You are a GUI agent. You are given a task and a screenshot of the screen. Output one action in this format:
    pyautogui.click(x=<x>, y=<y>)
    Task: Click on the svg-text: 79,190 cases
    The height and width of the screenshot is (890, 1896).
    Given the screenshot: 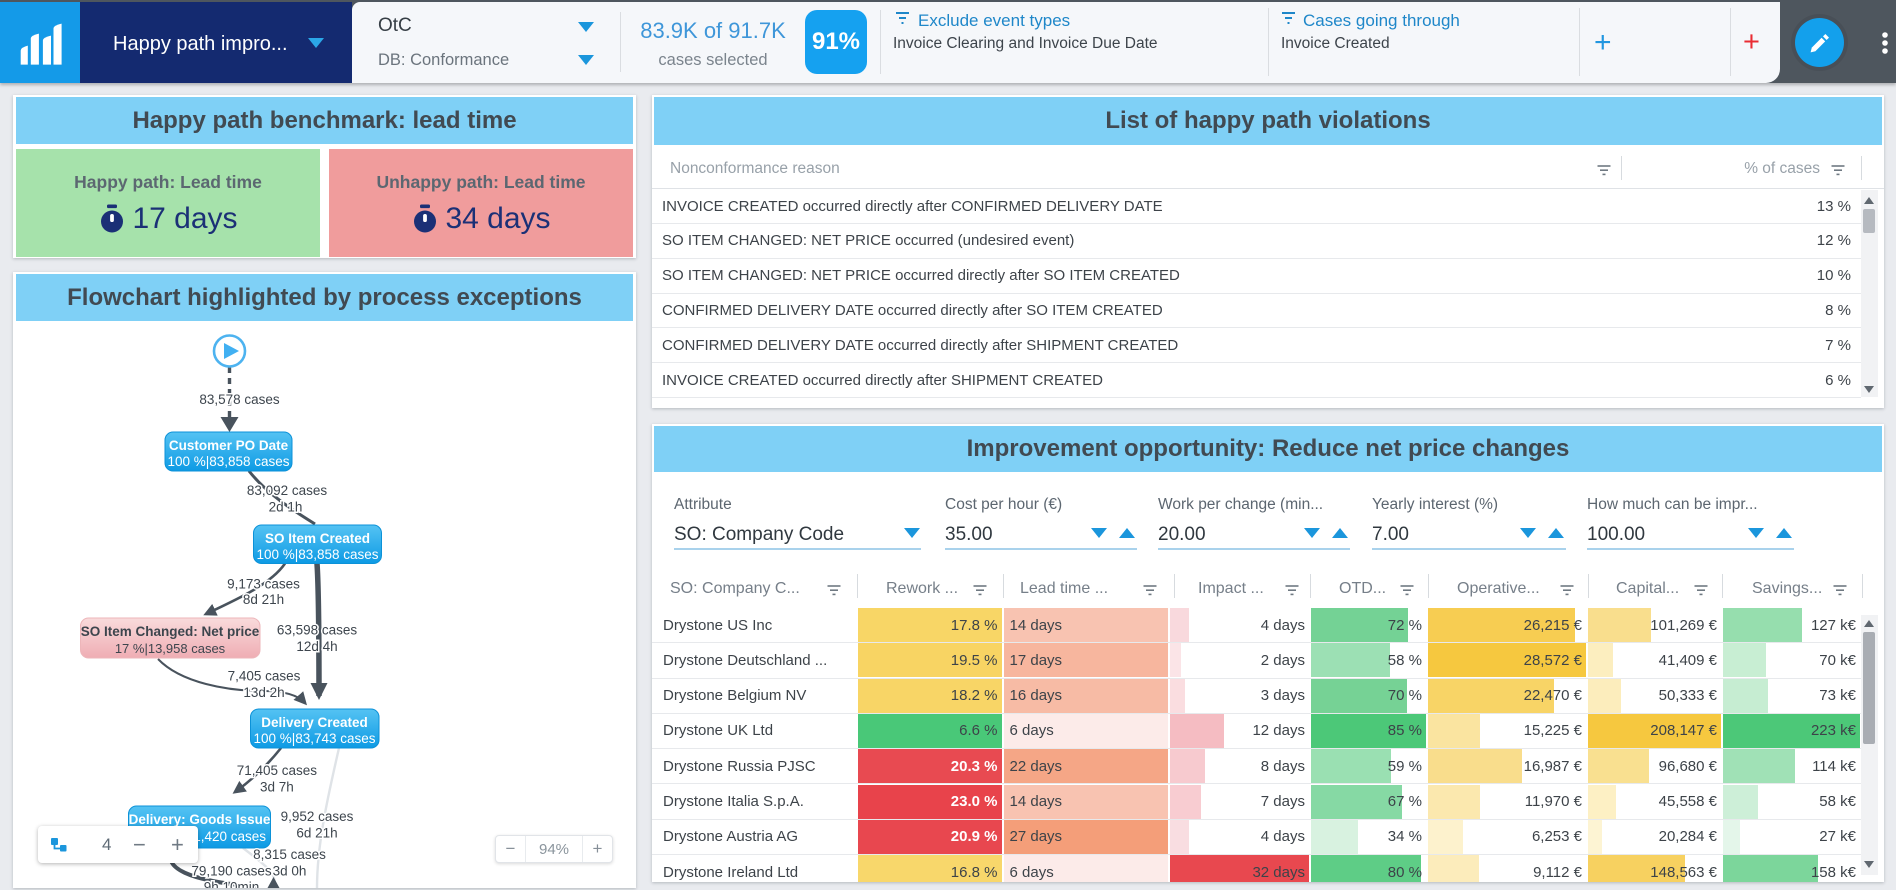 What is the action you would take?
    pyautogui.click(x=231, y=871)
    